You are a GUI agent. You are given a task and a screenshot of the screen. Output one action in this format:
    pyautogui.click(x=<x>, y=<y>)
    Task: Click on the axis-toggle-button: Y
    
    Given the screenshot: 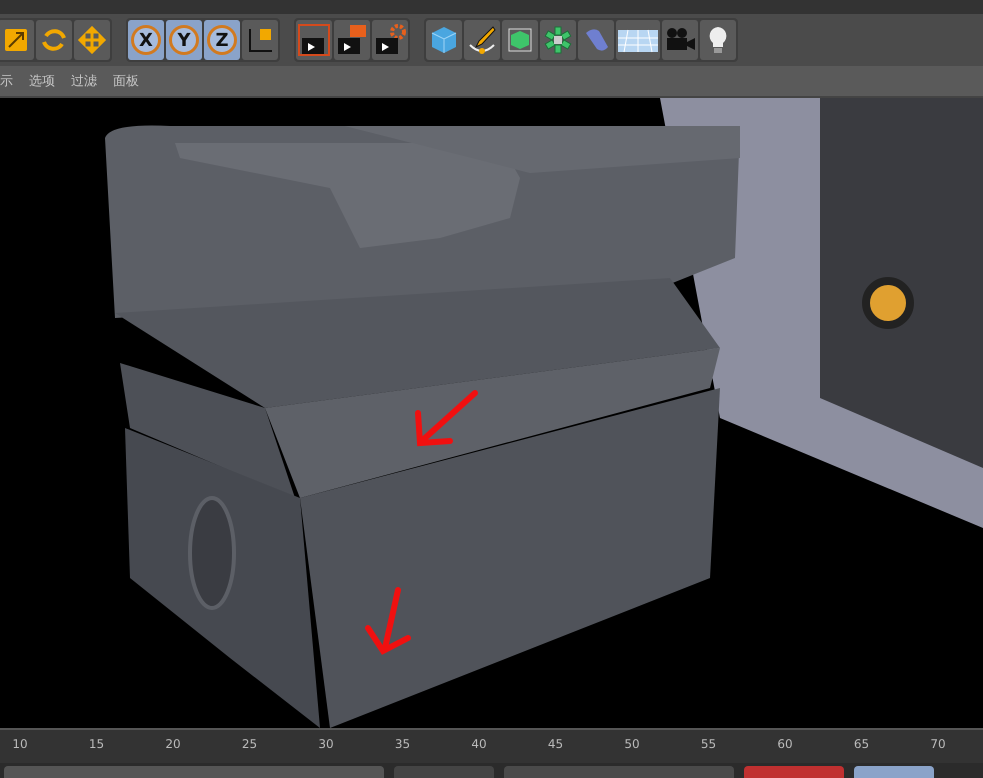 What is the action you would take?
    pyautogui.click(x=184, y=40)
    